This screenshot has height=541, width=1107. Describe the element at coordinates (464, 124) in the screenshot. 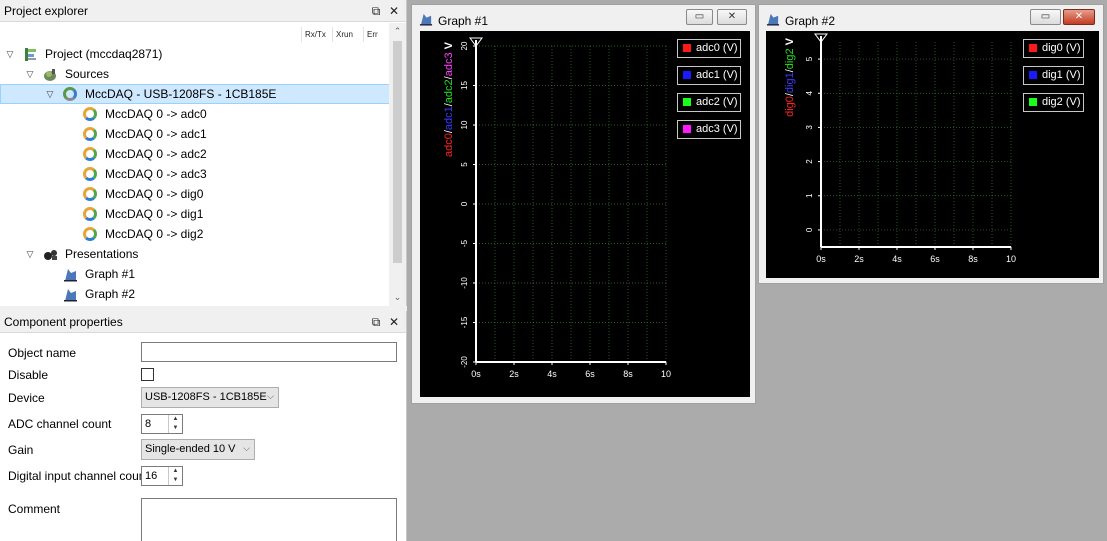

I see `y-tick-label: 10` at that location.